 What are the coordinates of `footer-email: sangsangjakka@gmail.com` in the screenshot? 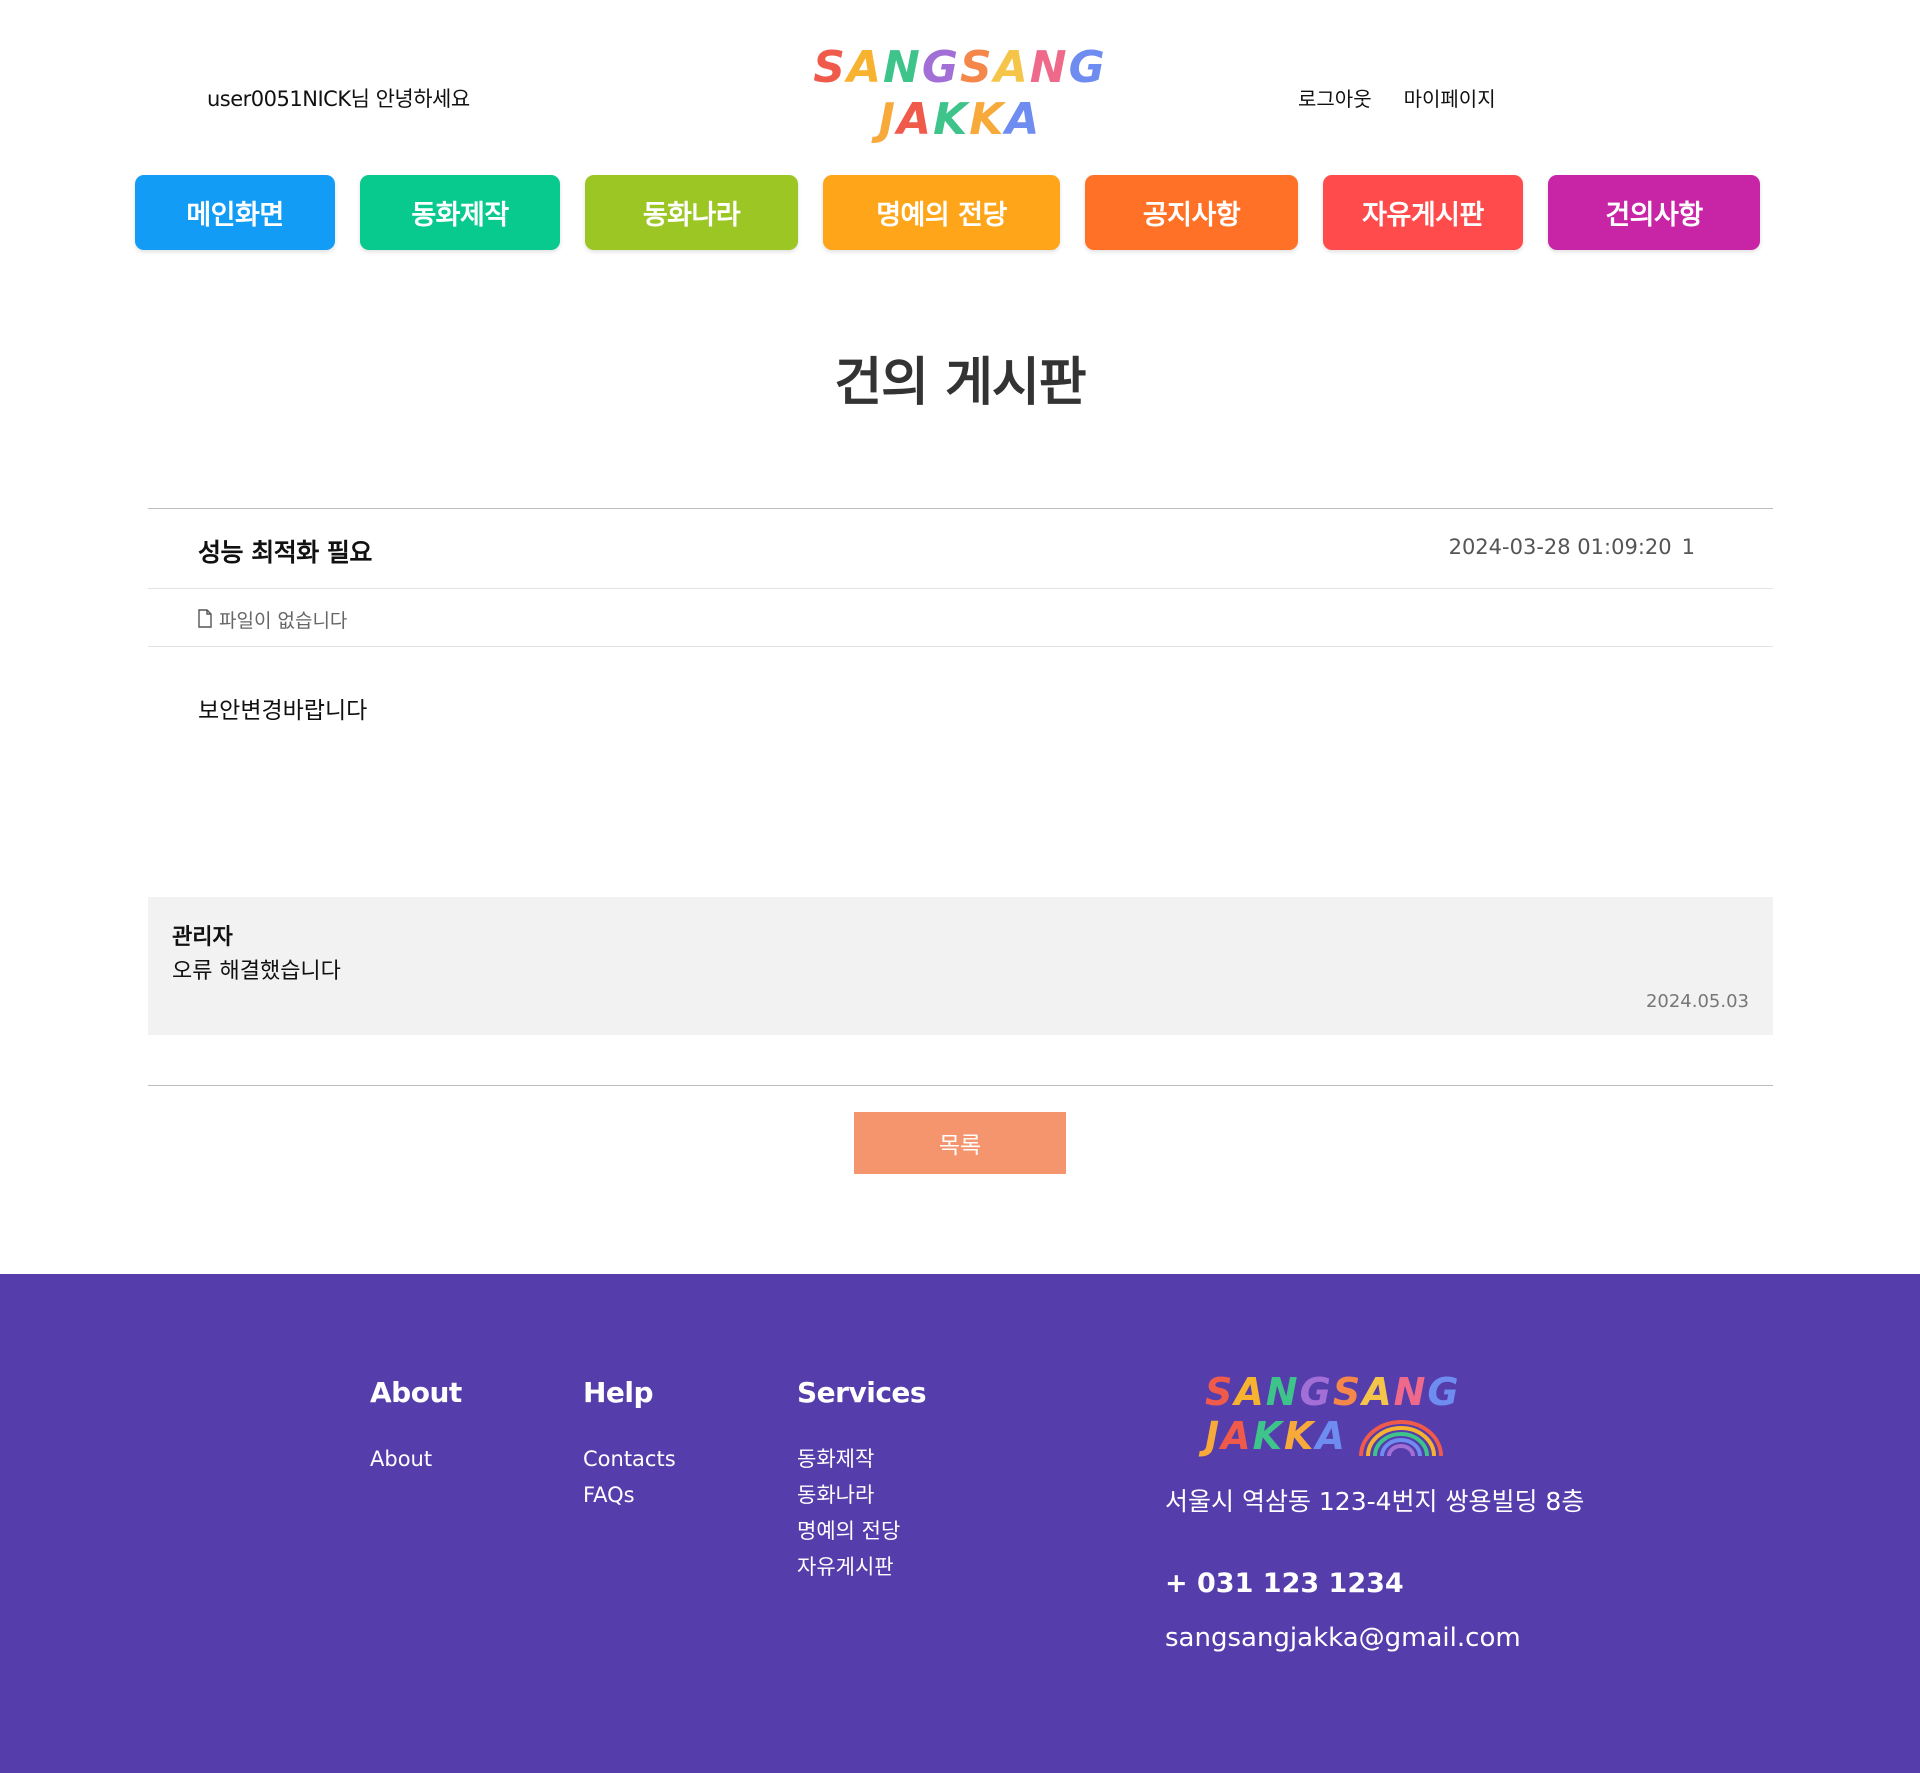 It's located at (1343, 1638).